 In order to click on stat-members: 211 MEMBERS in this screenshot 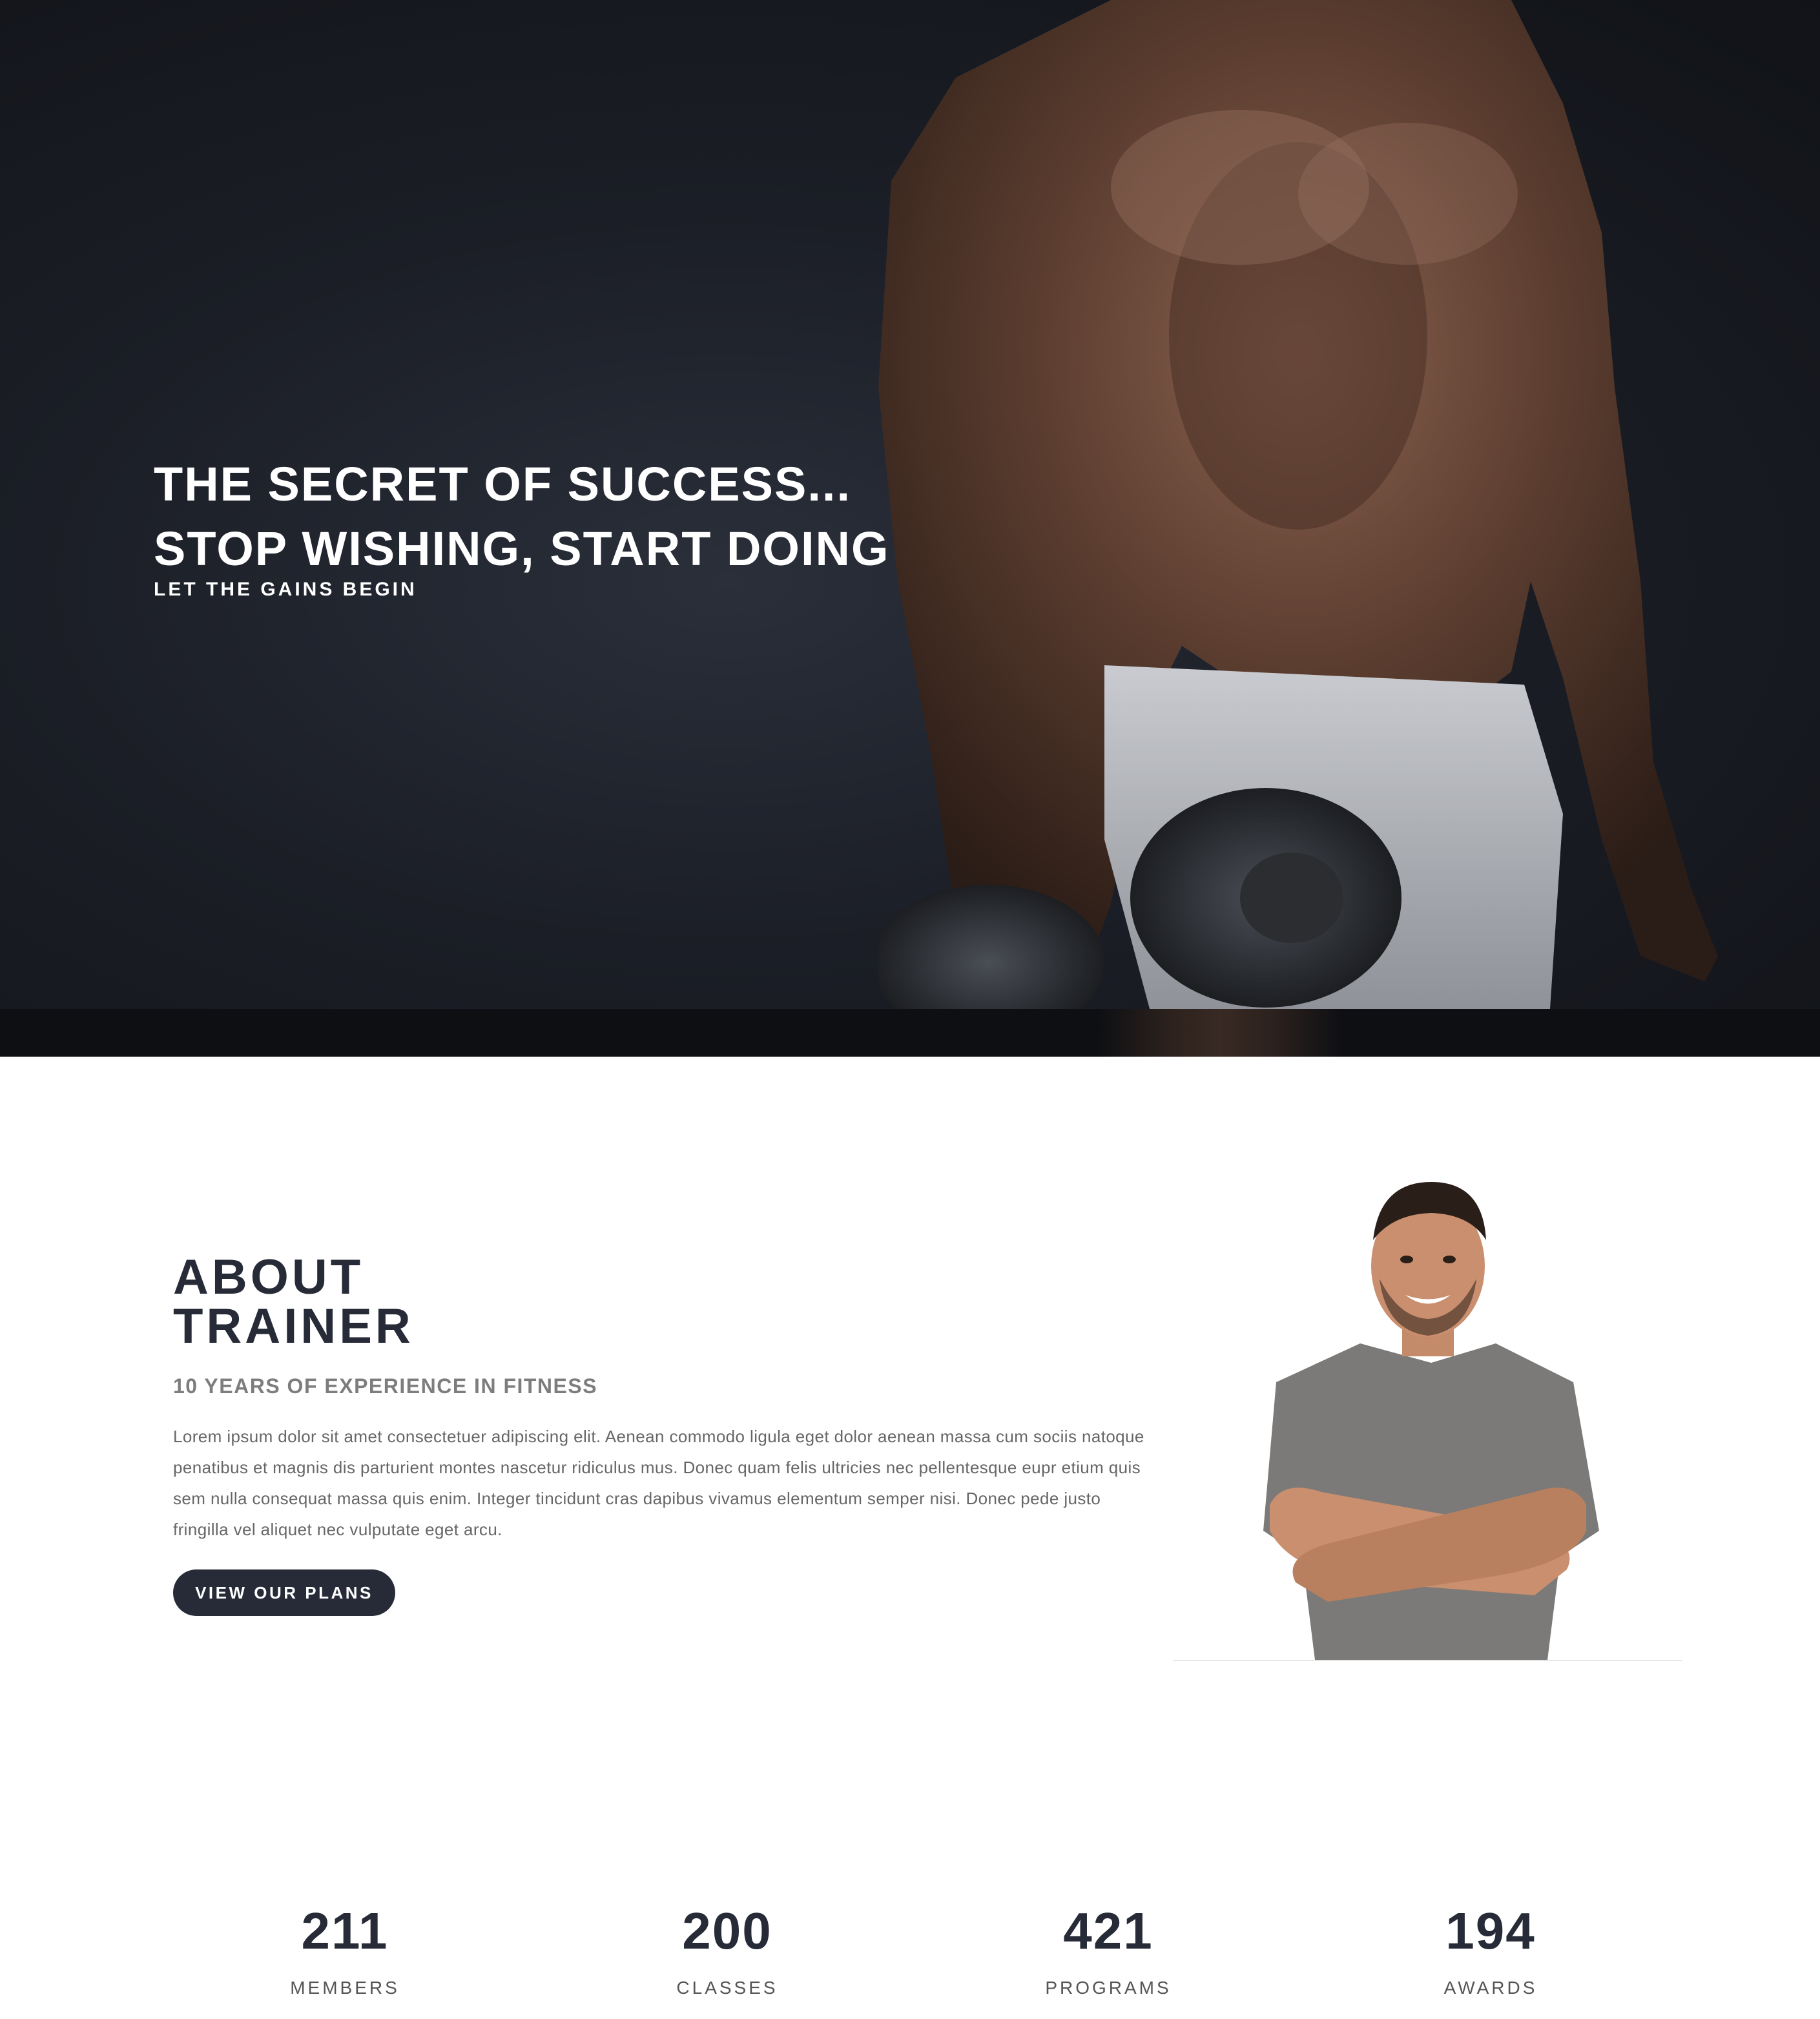, I will do `click(345, 1949)`.